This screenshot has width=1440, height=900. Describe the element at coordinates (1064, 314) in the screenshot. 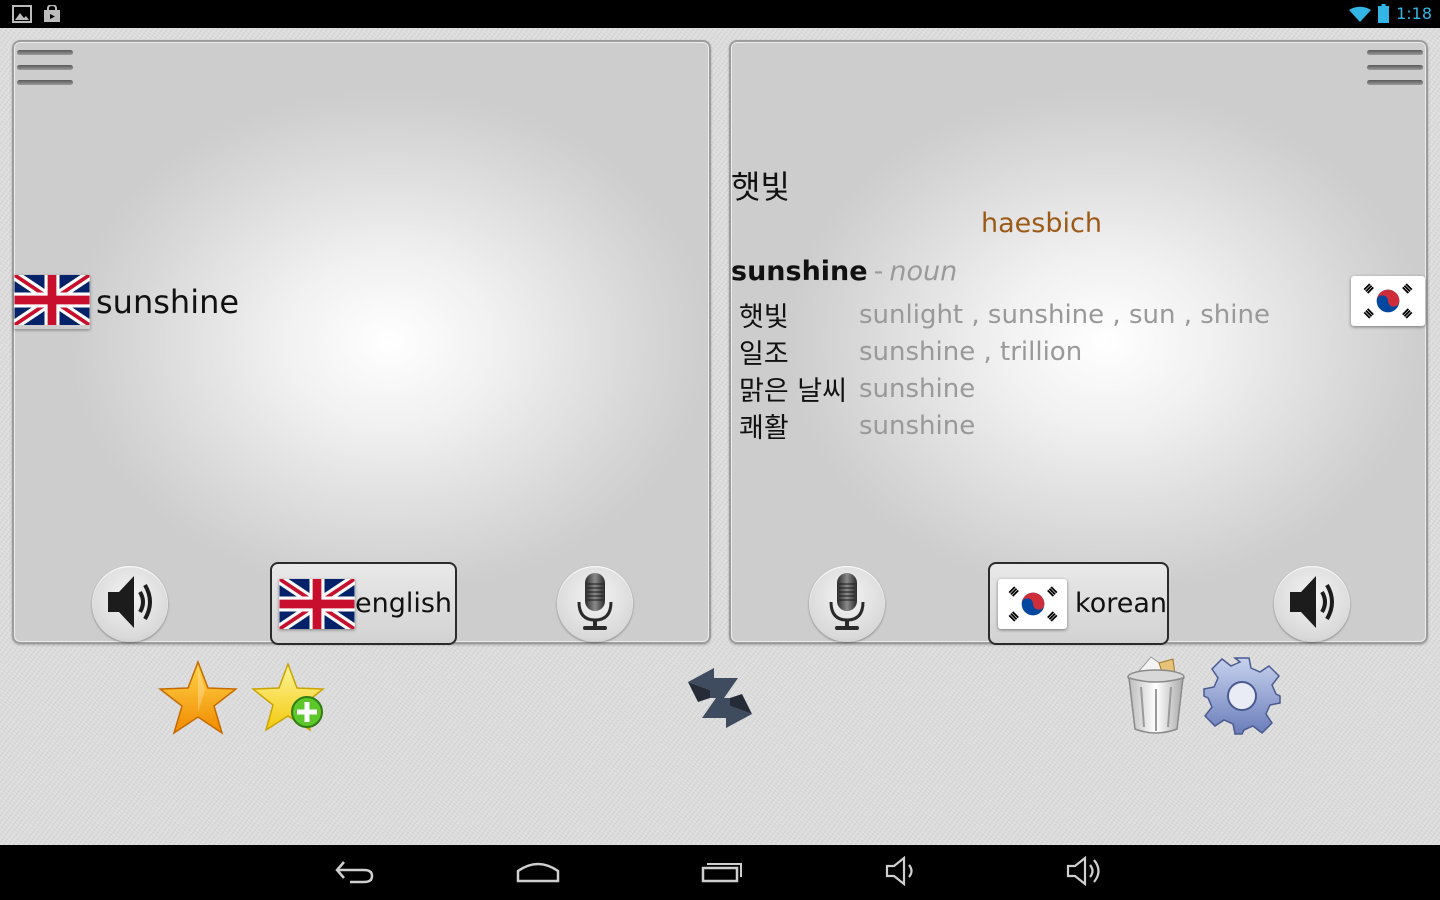

I see `definition-english: sunlight , sunshine , sun , shine` at that location.